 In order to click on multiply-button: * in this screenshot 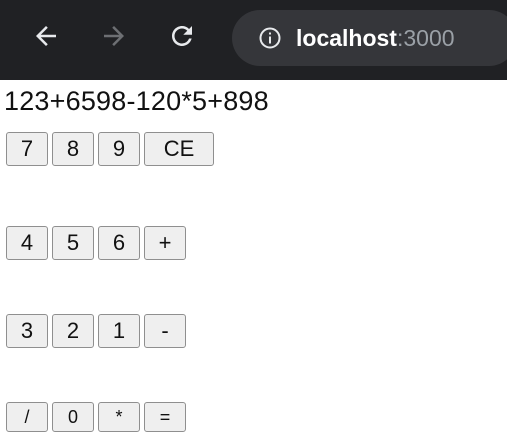, I will do `click(119, 417)`.